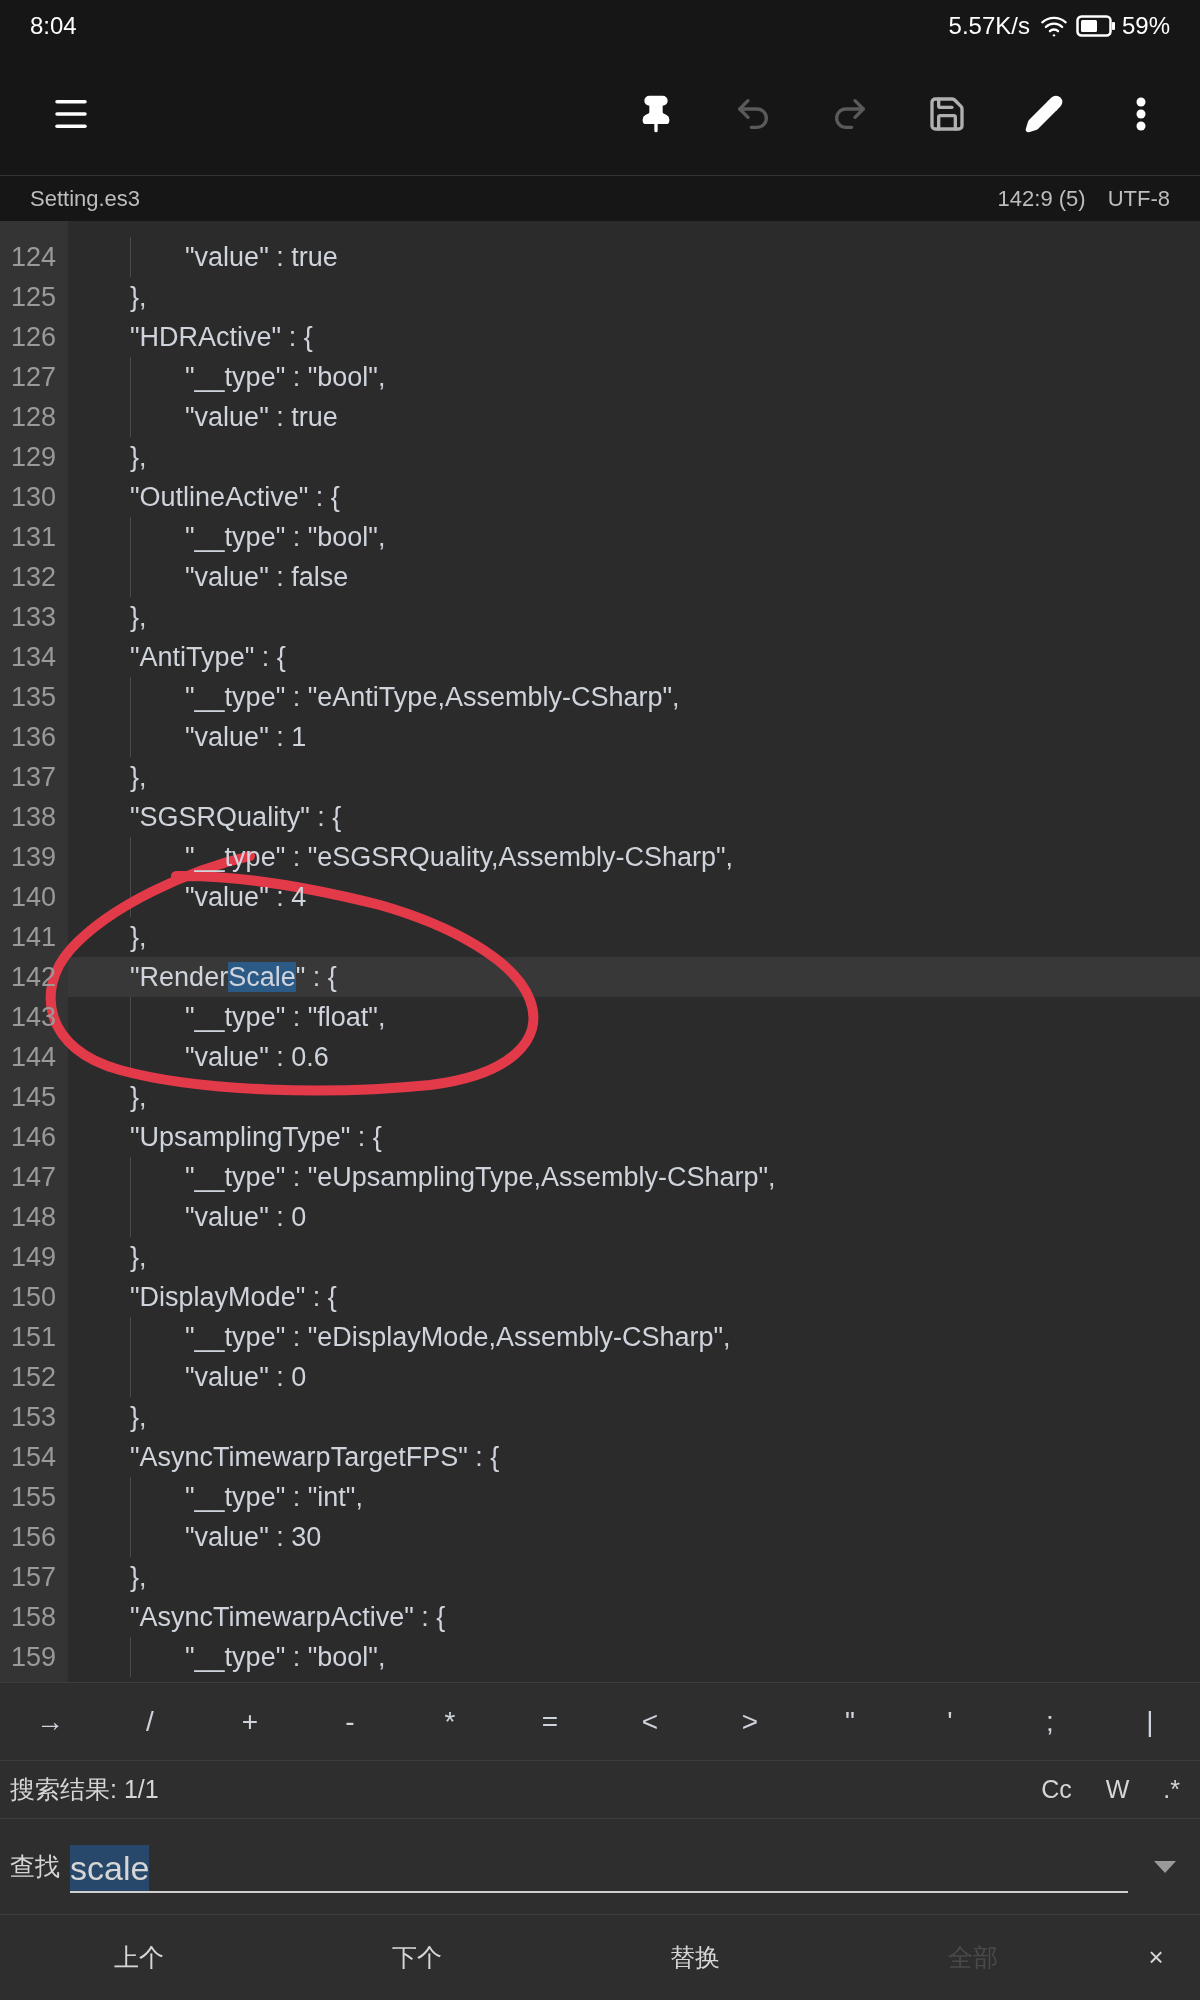  Describe the element at coordinates (33, 857) in the screenshot. I see `line-number: 139` at that location.